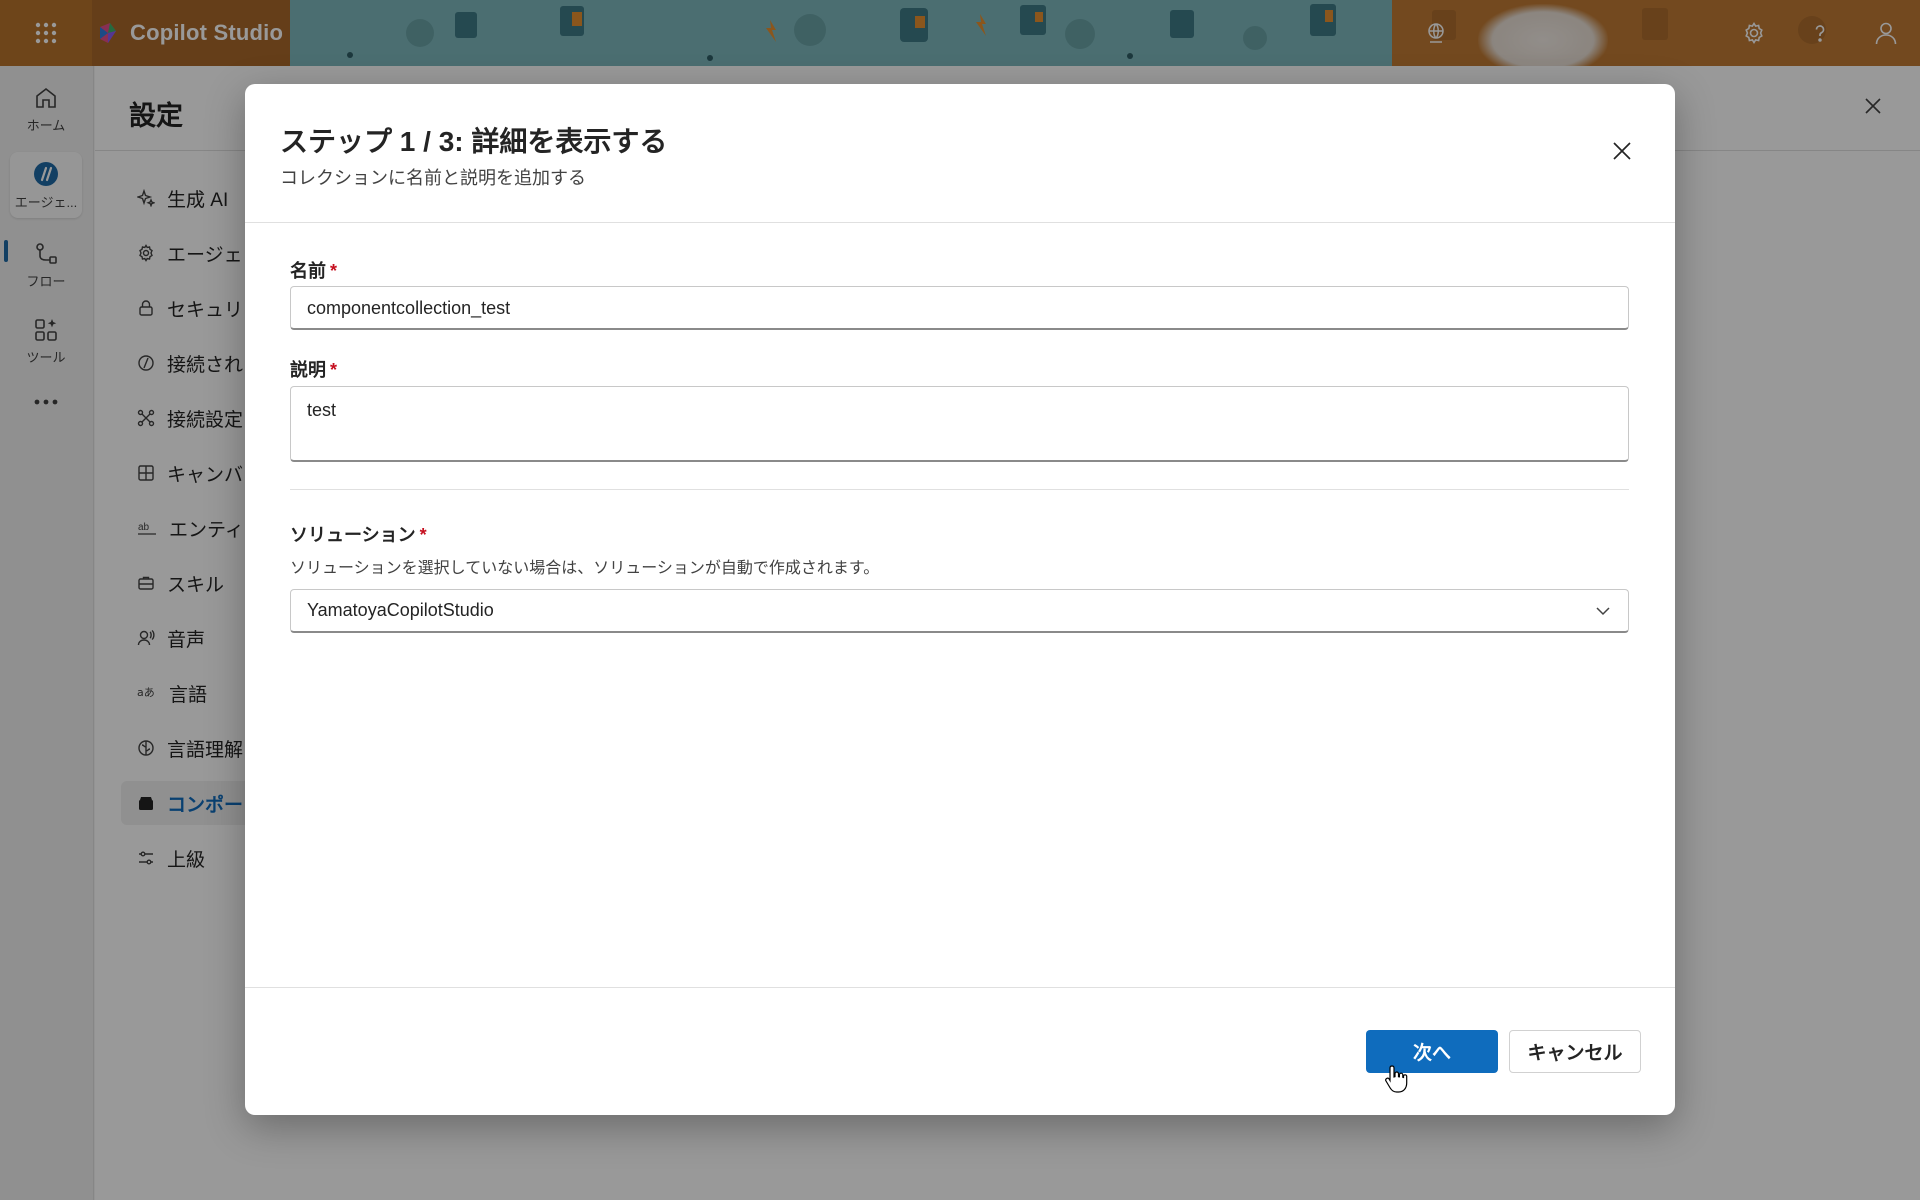 The image size is (1920, 1200). I want to click on chevron-down-icon, so click(1603, 610).